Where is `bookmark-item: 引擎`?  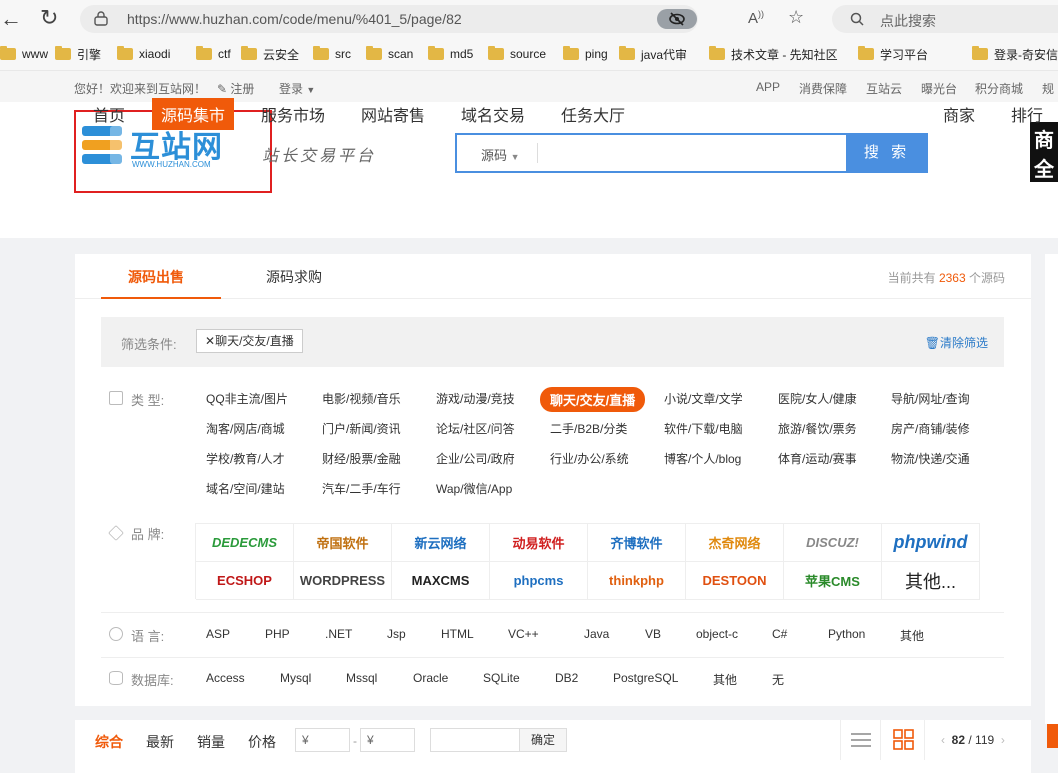
bookmark-item: 引擎 is located at coordinates (78, 54).